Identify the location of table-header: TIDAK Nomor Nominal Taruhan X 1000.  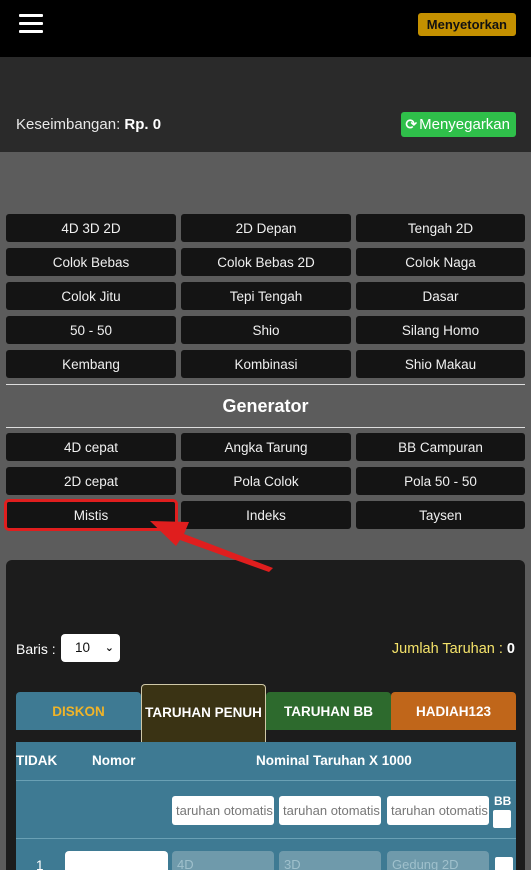
(266, 761).